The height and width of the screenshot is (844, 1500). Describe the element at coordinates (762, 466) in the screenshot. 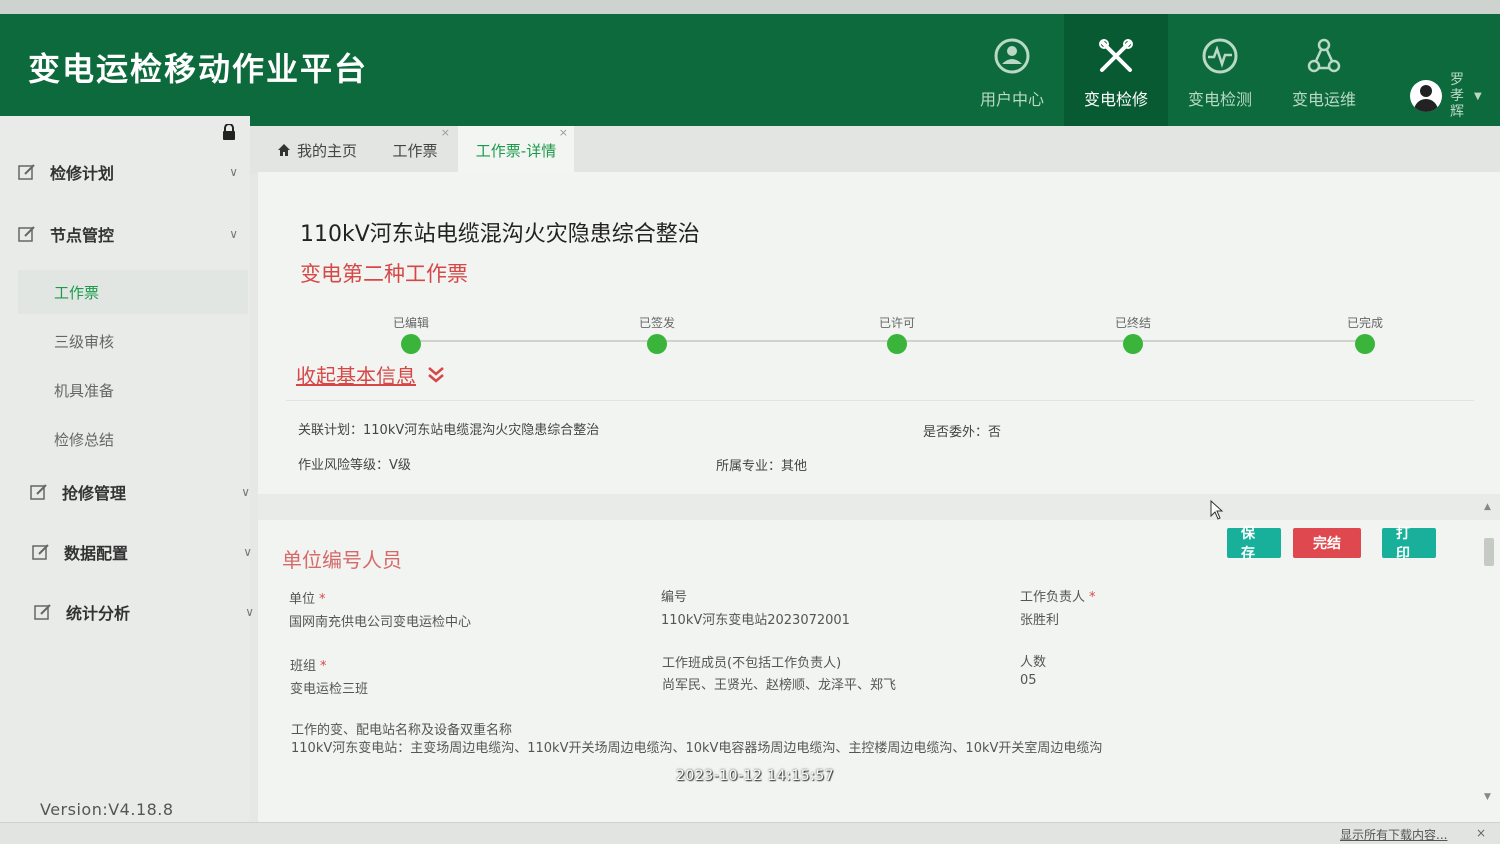

I see `specialty: 所属专业：其他` at that location.